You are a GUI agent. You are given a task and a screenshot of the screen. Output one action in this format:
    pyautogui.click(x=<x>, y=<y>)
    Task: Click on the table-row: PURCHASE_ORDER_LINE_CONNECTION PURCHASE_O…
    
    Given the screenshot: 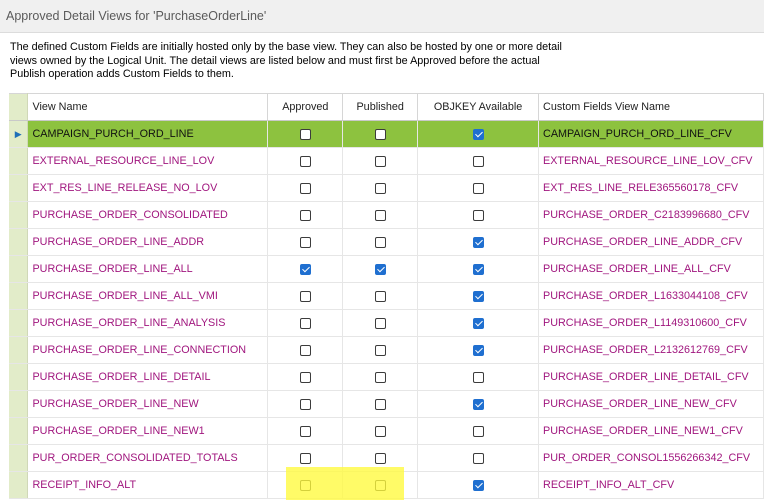 What is the action you would take?
    pyautogui.click(x=386, y=350)
    